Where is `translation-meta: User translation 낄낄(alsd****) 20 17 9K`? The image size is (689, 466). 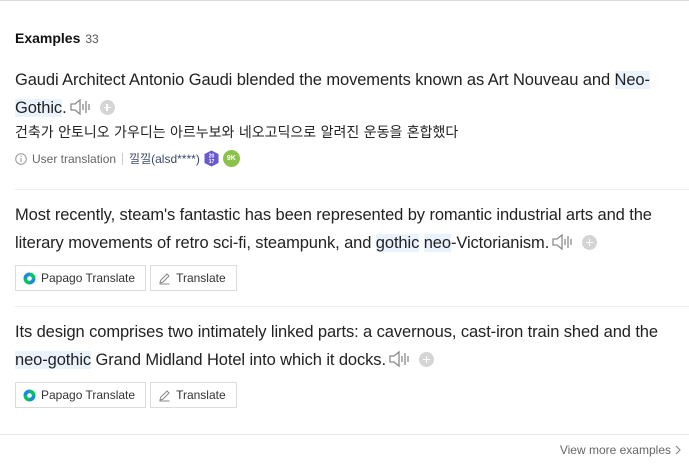 translation-meta: User translation 낄낄(alsd****) 20 17 9K is located at coordinates (352, 158).